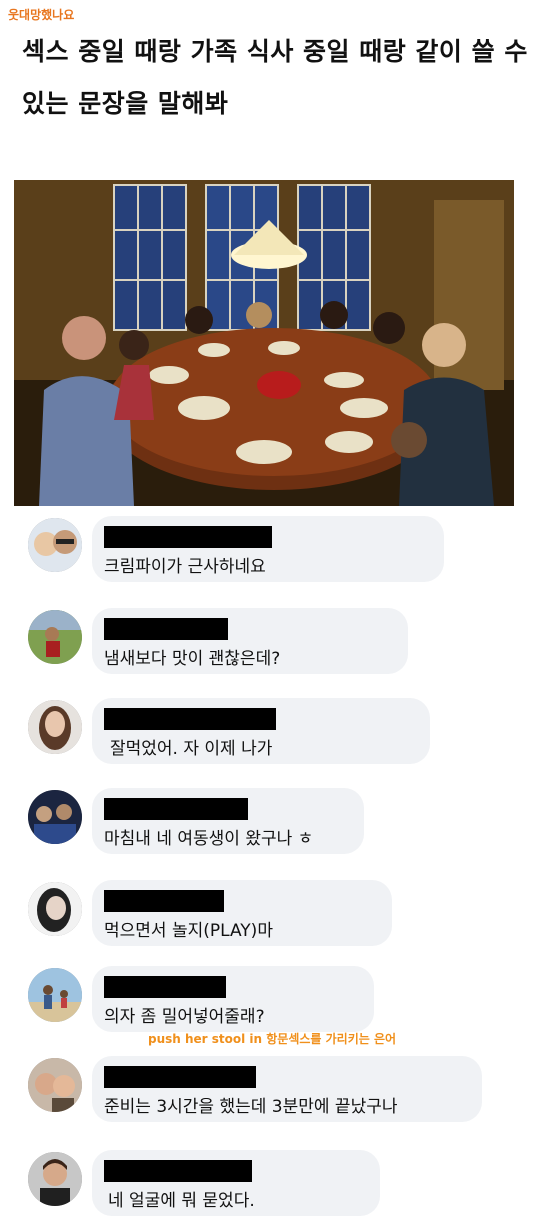 This screenshot has height=1220, width=560. What do you see at coordinates (192, 659) in the screenshot?
I see `comment-text: 냄새보다 맛이 괜찮은데?` at bounding box center [192, 659].